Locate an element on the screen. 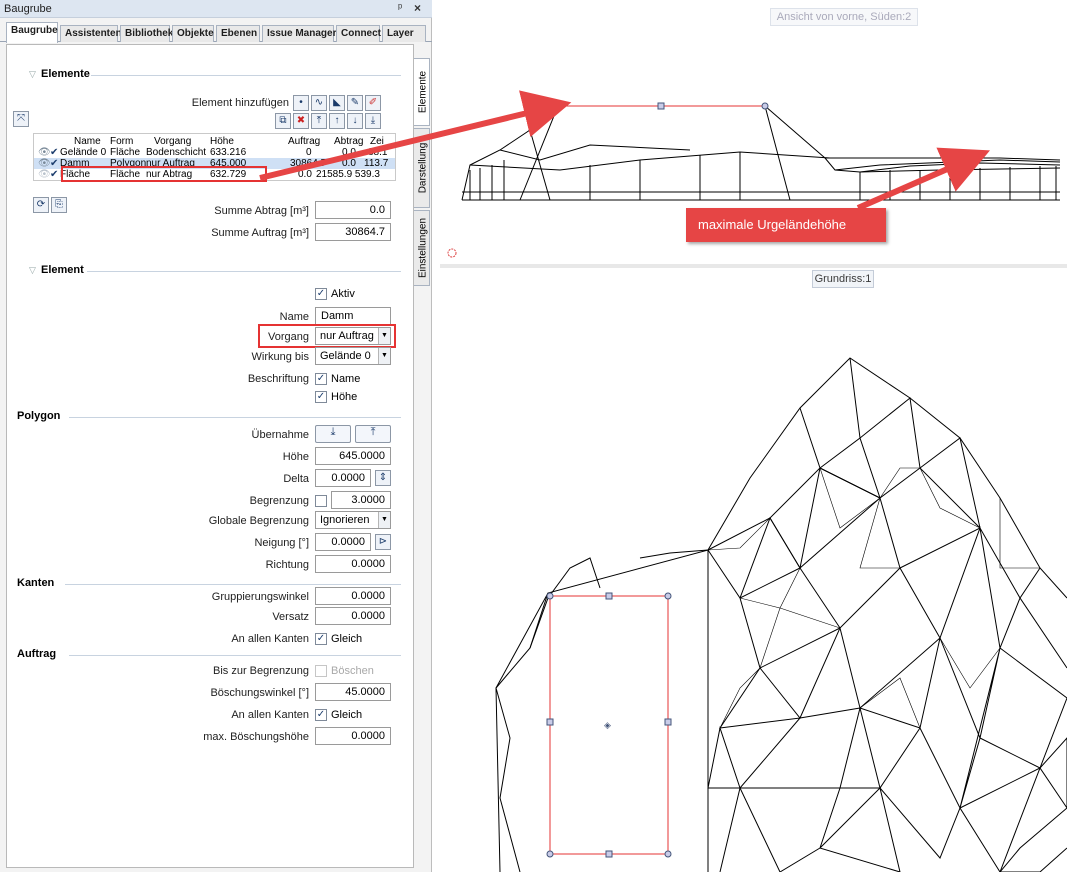 The image size is (1067, 872). callout-maximale-urgelaendehoehe: maximale Urgeländehöhe is located at coordinates (786, 225).